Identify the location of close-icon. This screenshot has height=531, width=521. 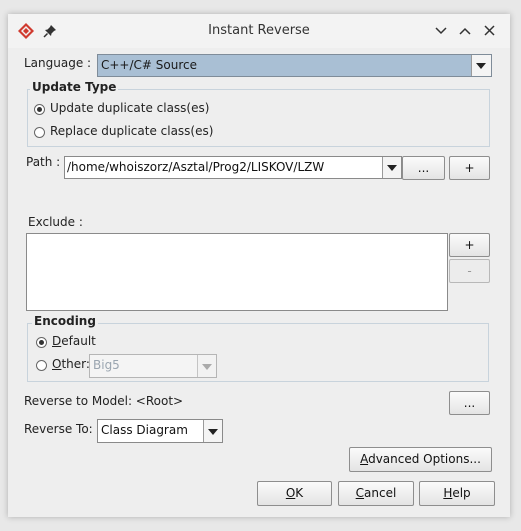
(489, 30).